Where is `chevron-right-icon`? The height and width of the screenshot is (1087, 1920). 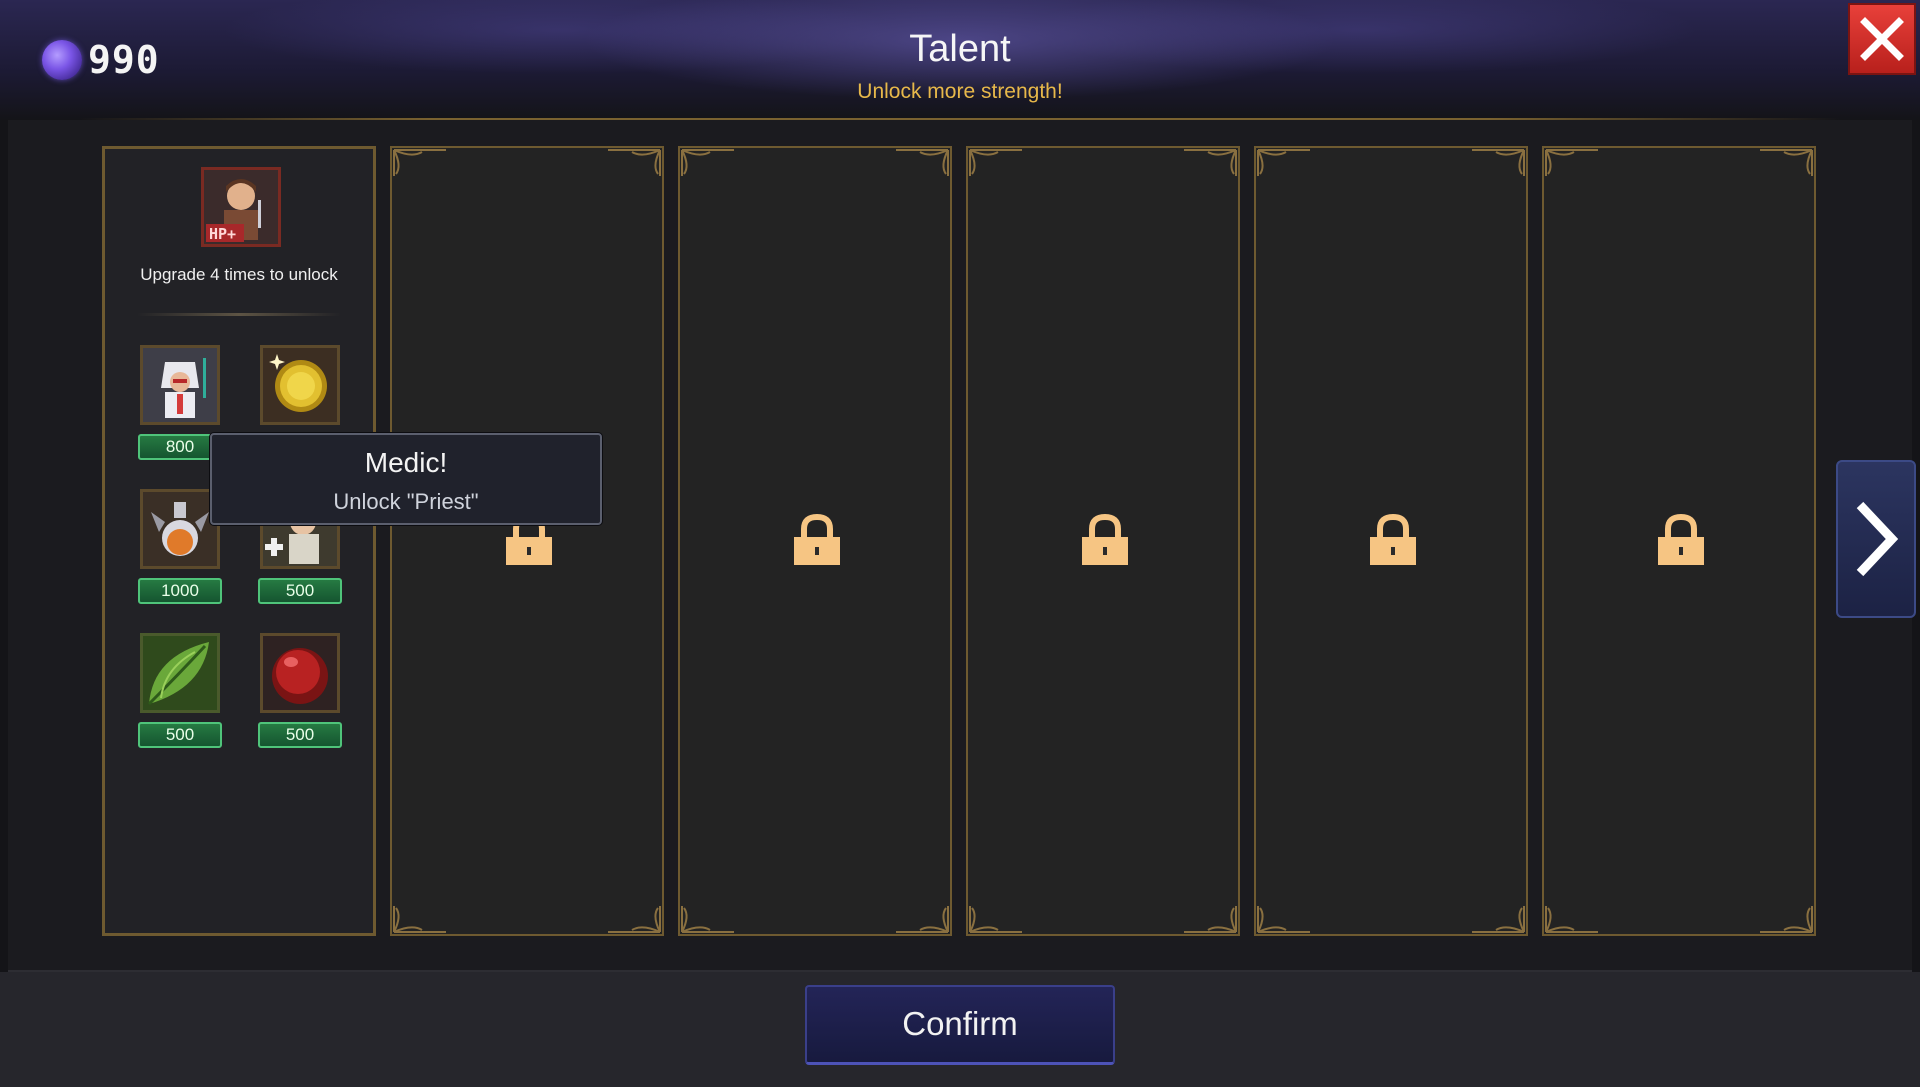 chevron-right-icon is located at coordinates (1877, 539).